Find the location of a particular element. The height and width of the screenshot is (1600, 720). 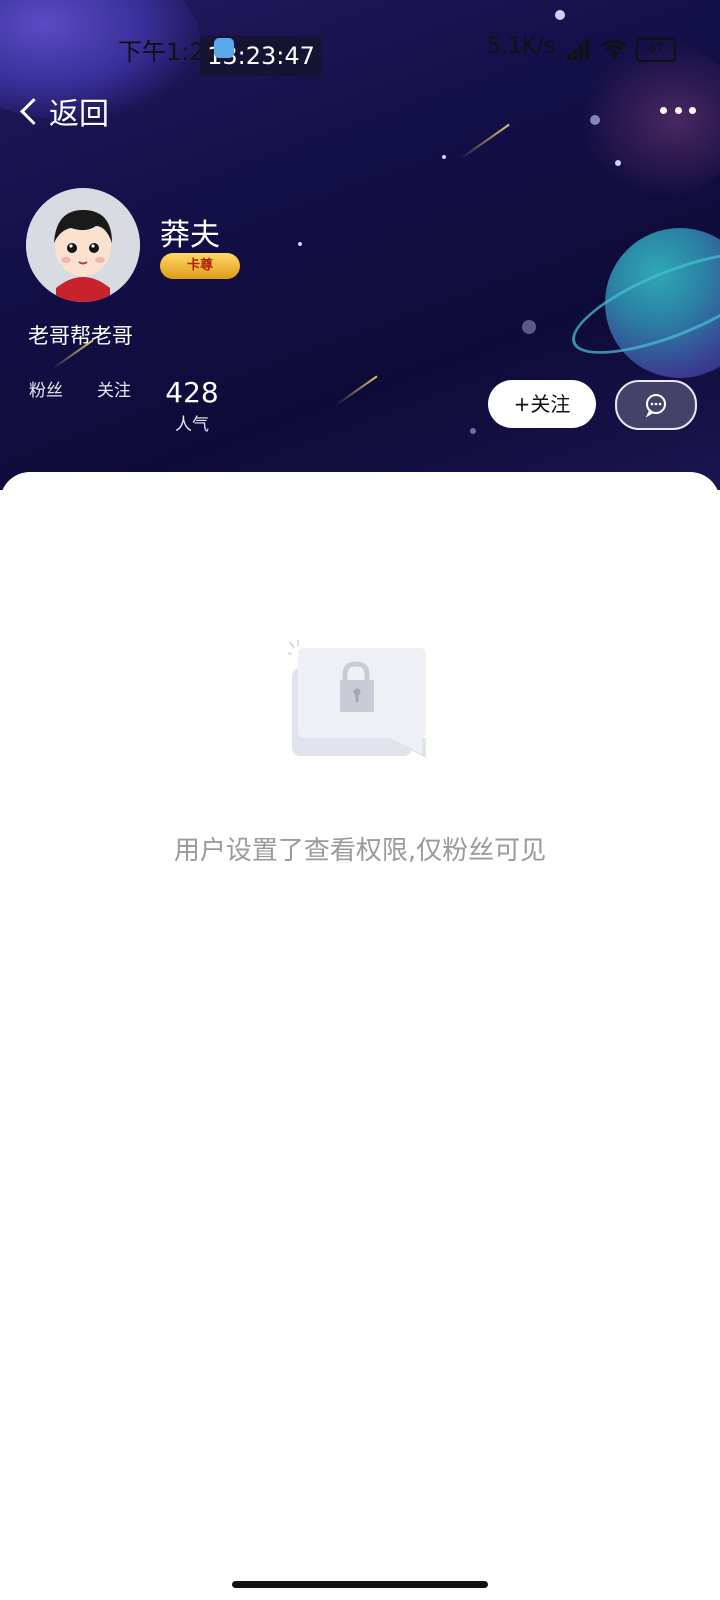

chevron-left-icon is located at coordinates (33, 111).